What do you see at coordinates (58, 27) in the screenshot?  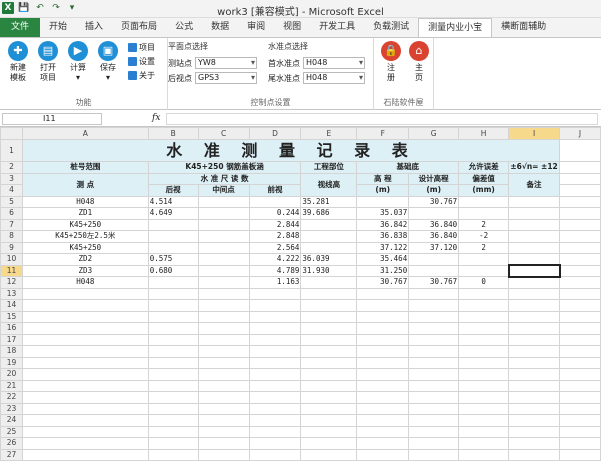 I see `tab-1: 开始` at bounding box center [58, 27].